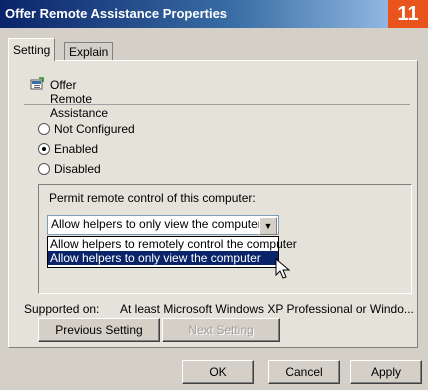 This screenshot has width=428, height=390. I want to click on policy-name: Offer Remote Assistance, so click(79, 99).